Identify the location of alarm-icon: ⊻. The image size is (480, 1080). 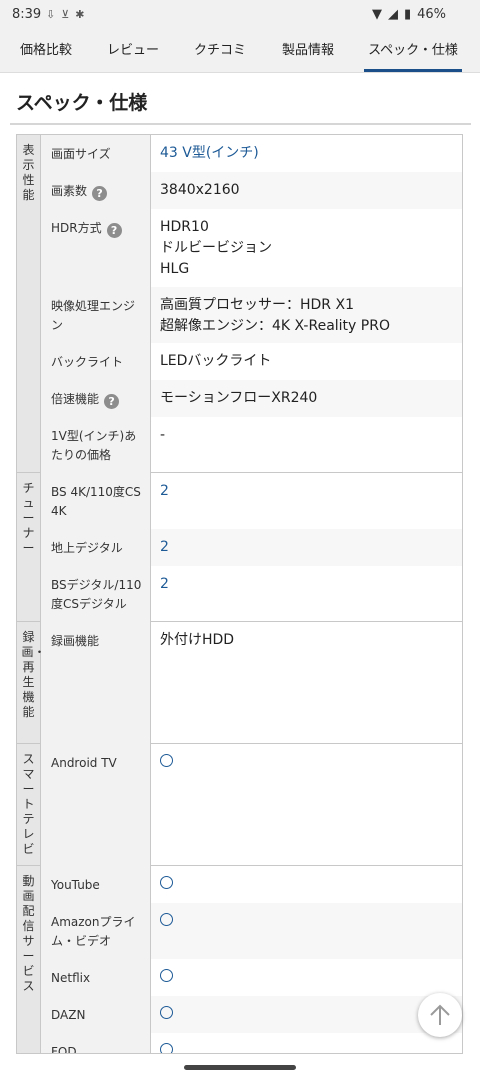
(65, 14).